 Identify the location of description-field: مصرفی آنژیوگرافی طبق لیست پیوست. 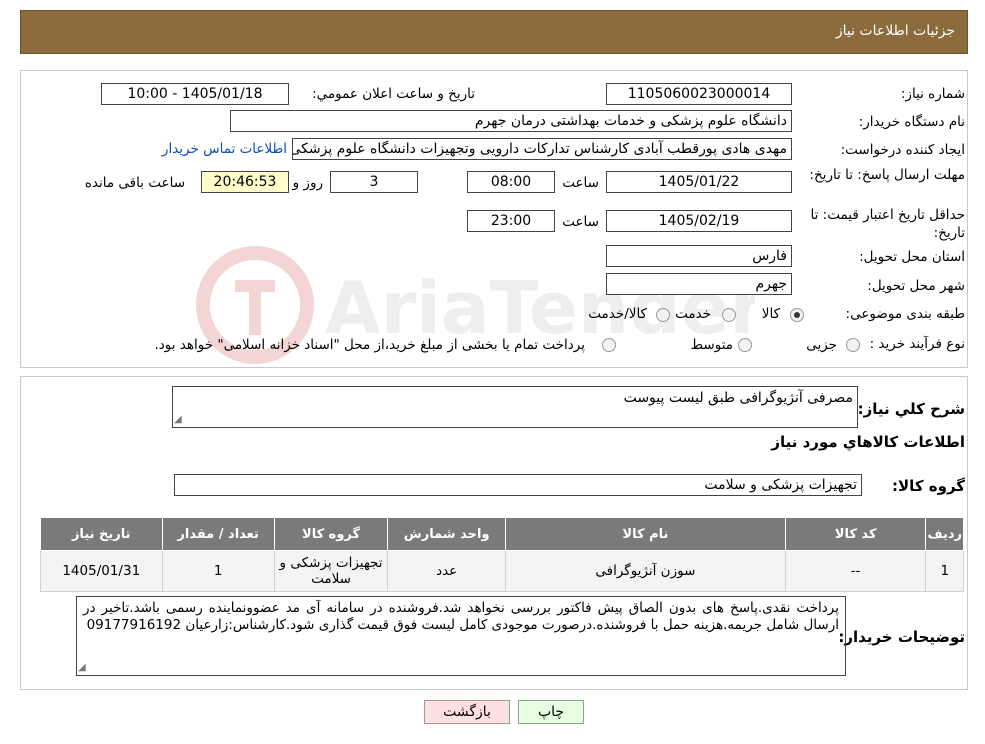
(515, 407).